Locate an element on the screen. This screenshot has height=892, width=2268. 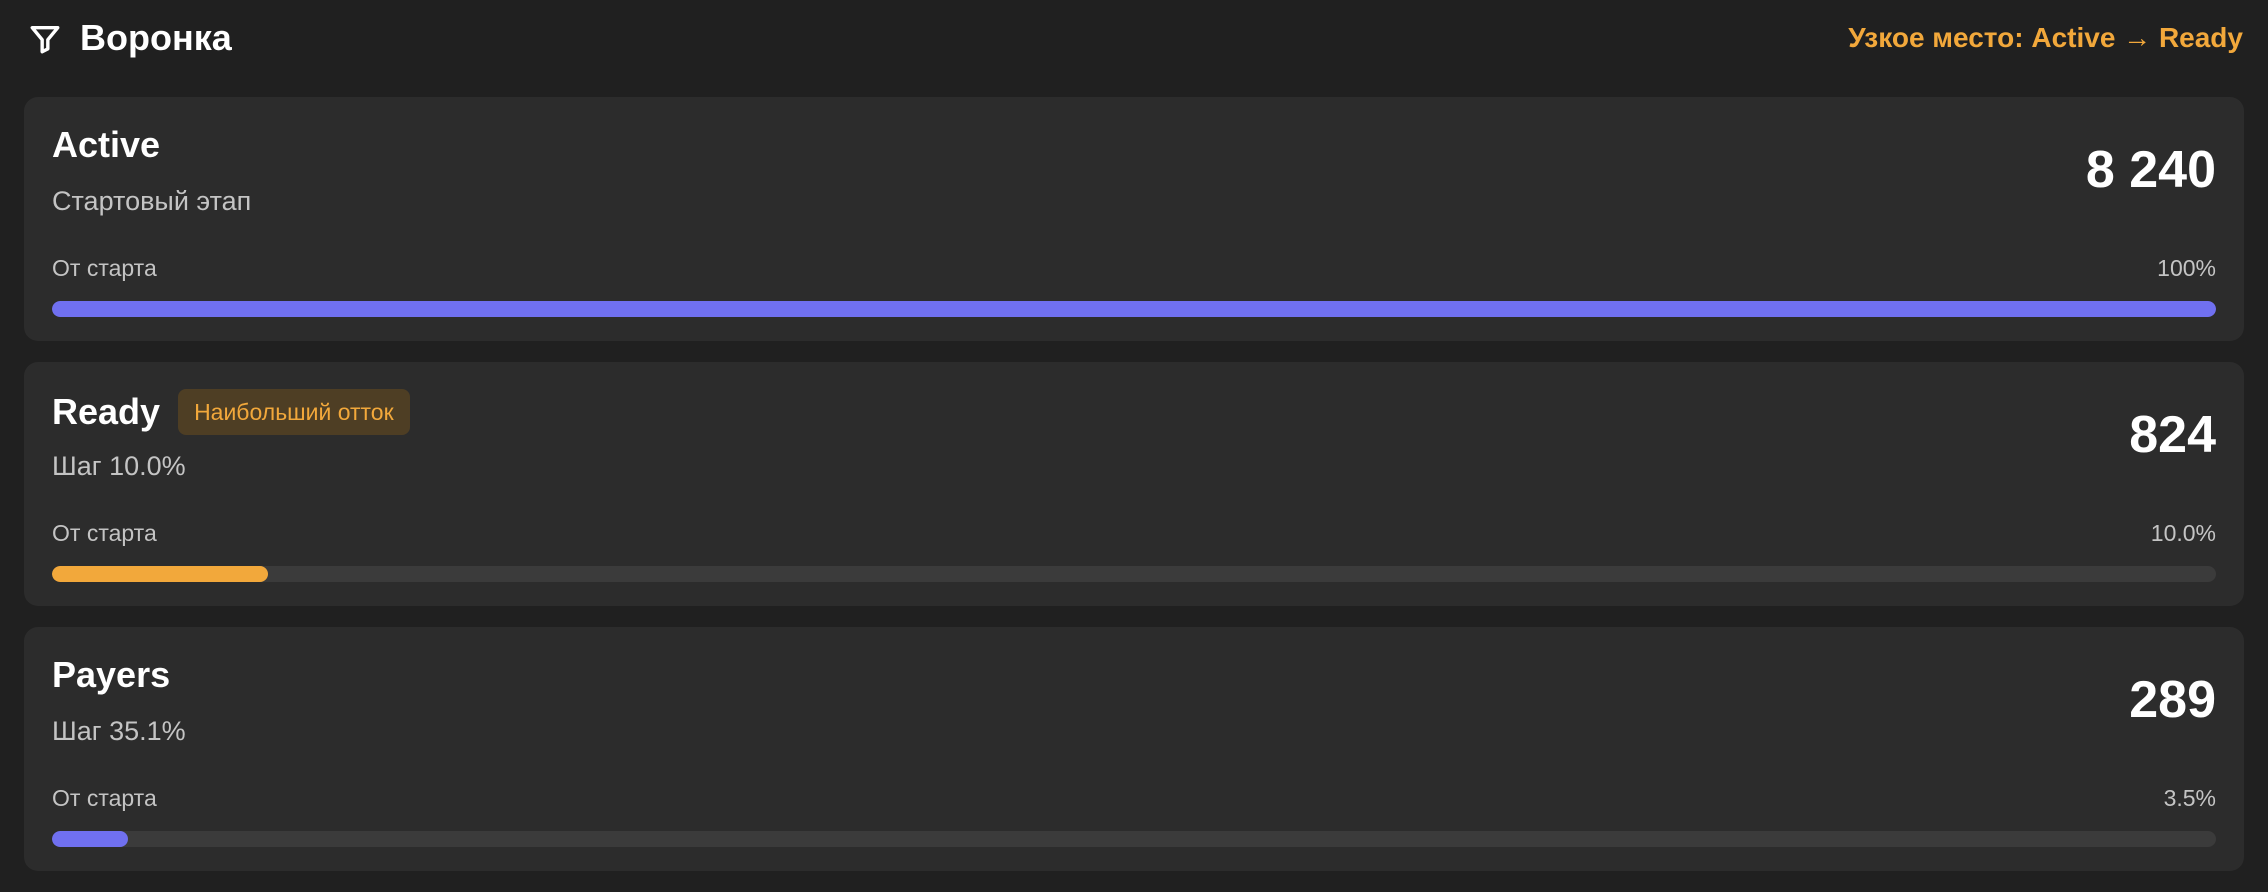
stage-subtitle: Шаг 35.1% is located at coordinates (119, 731).